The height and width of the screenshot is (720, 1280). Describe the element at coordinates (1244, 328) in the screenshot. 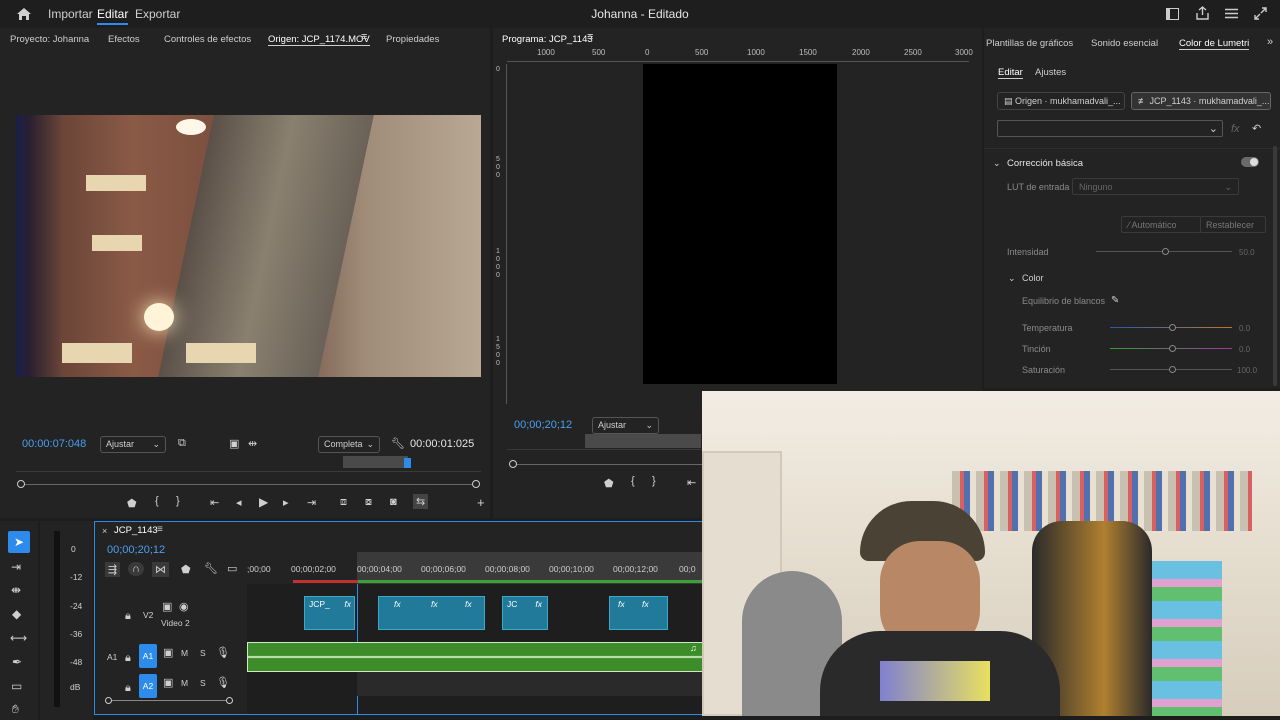

I see `temperature-value: 0.0` at that location.